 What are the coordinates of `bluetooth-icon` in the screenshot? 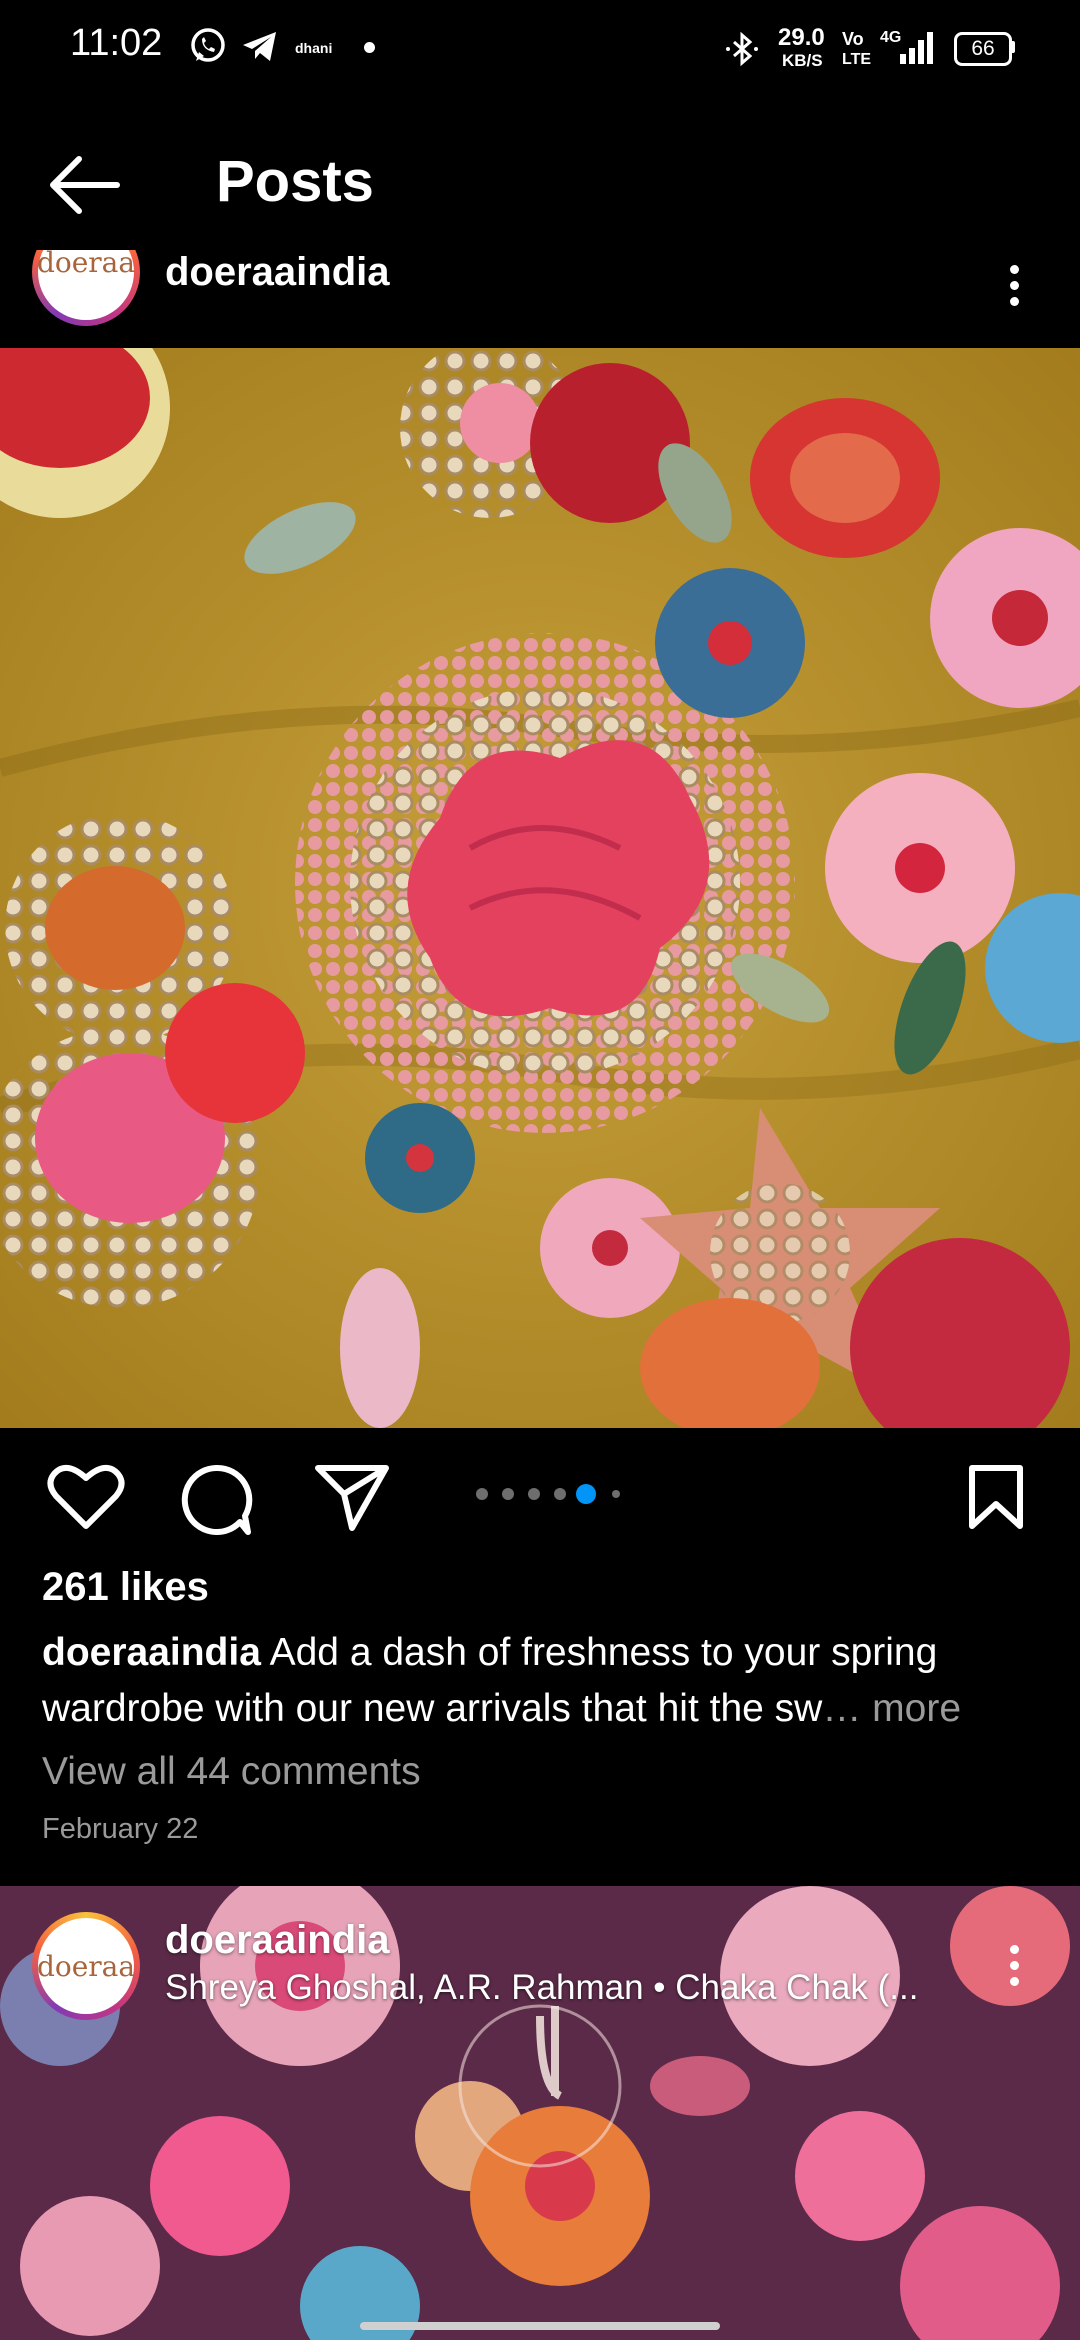 It's located at (742, 49).